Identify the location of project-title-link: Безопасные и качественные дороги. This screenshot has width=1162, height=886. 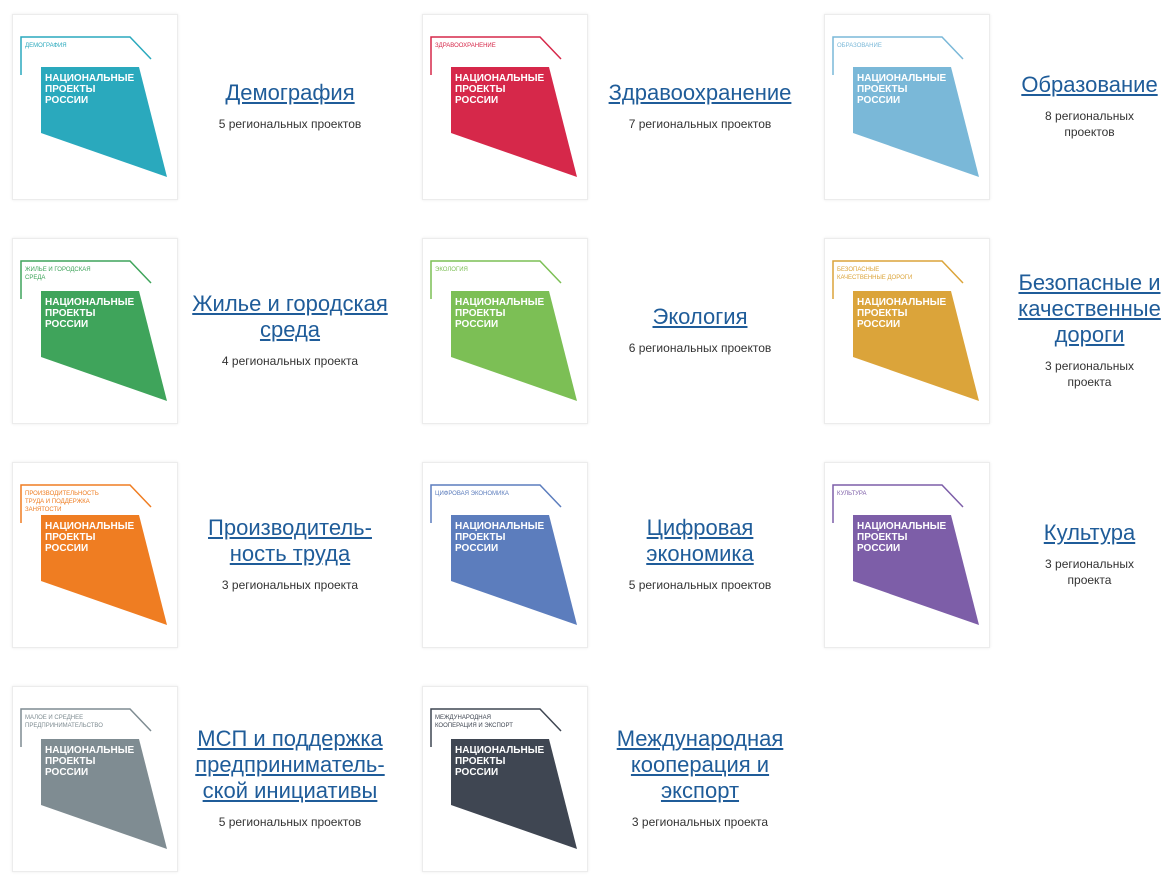
(1084, 309).